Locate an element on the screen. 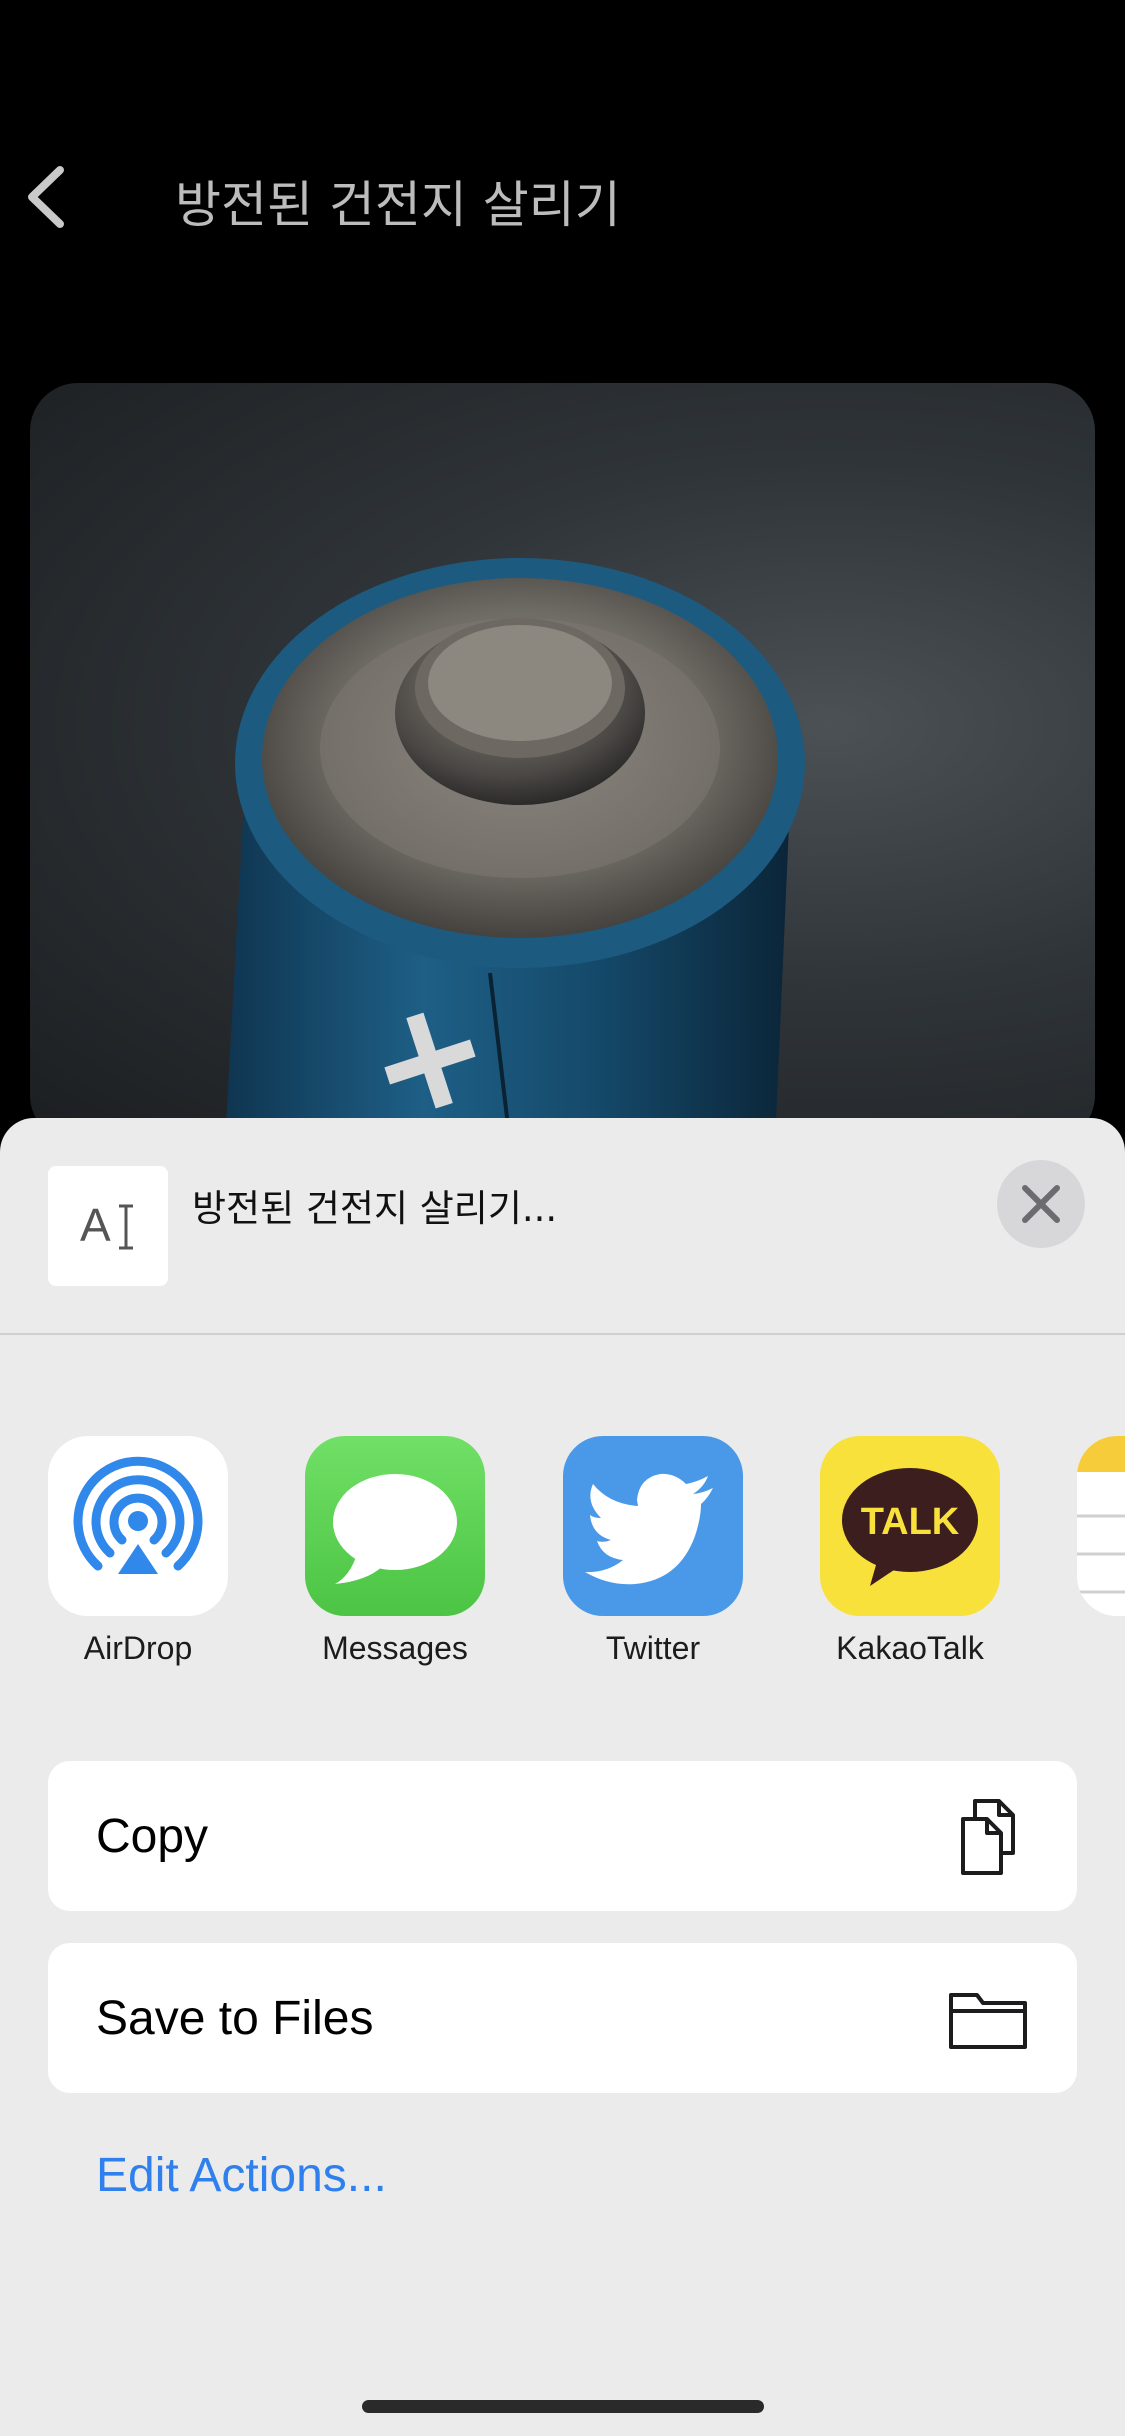  divider is located at coordinates (562, 1334).